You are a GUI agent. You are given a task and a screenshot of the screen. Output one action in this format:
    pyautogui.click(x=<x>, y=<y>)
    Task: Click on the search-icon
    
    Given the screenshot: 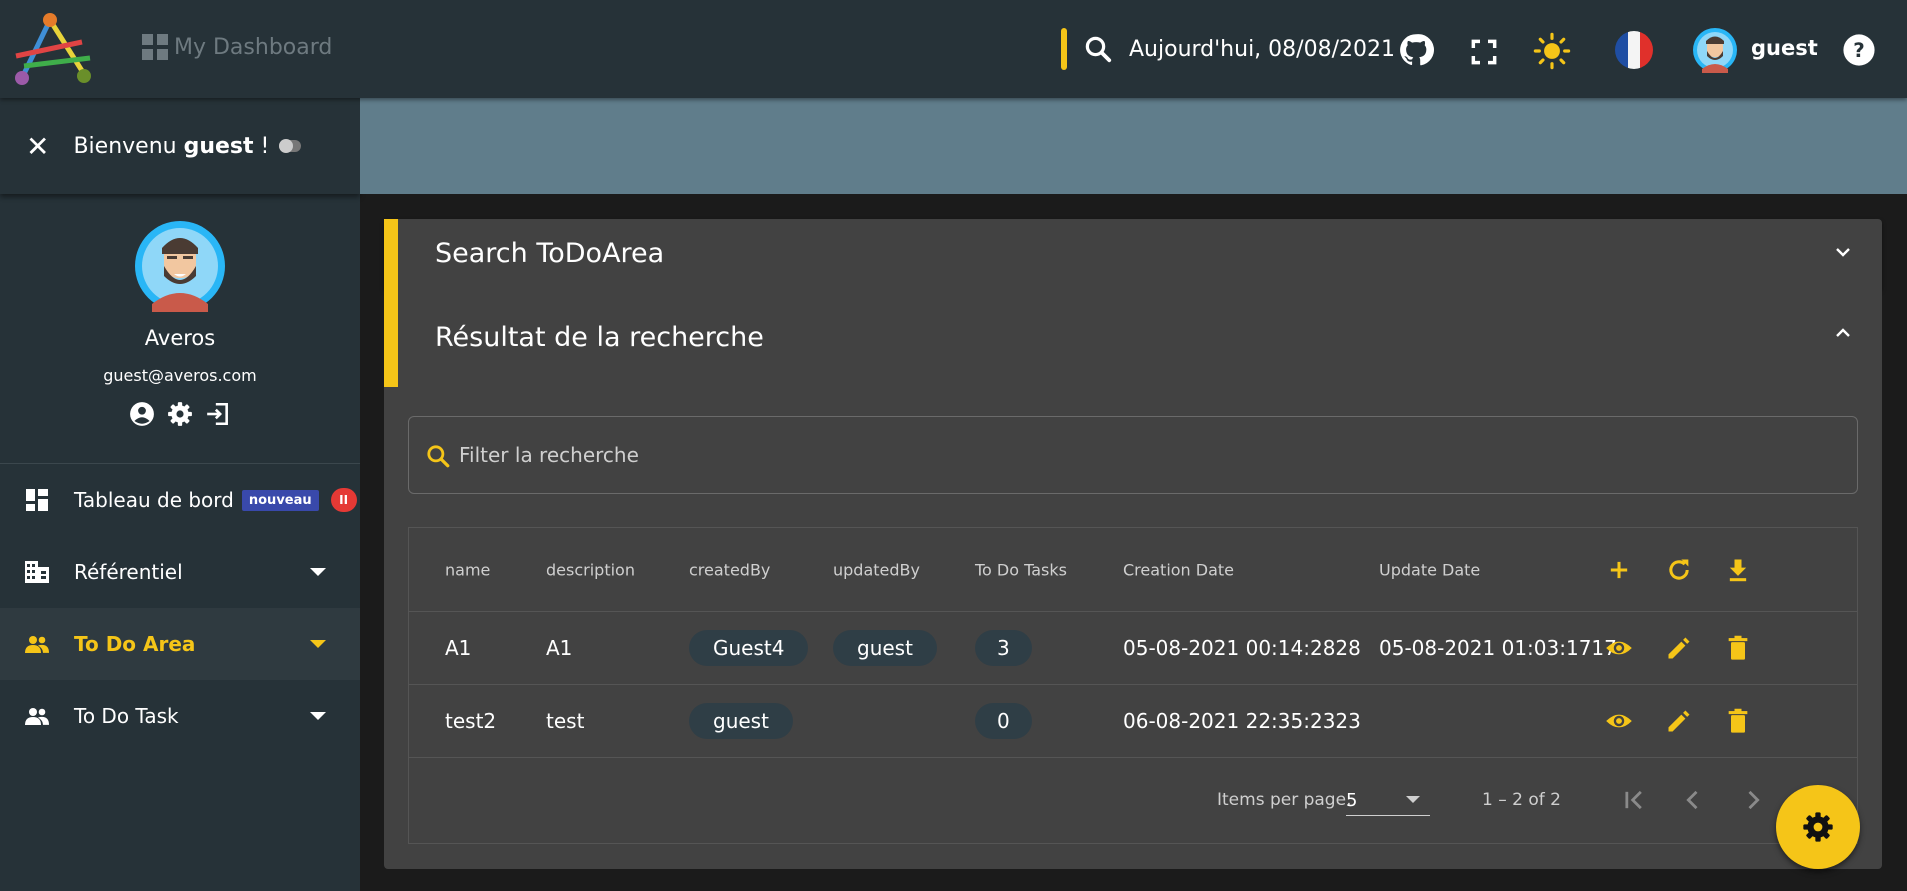 What is the action you would take?
    pyautogui.click(x=1098, y=49)
    